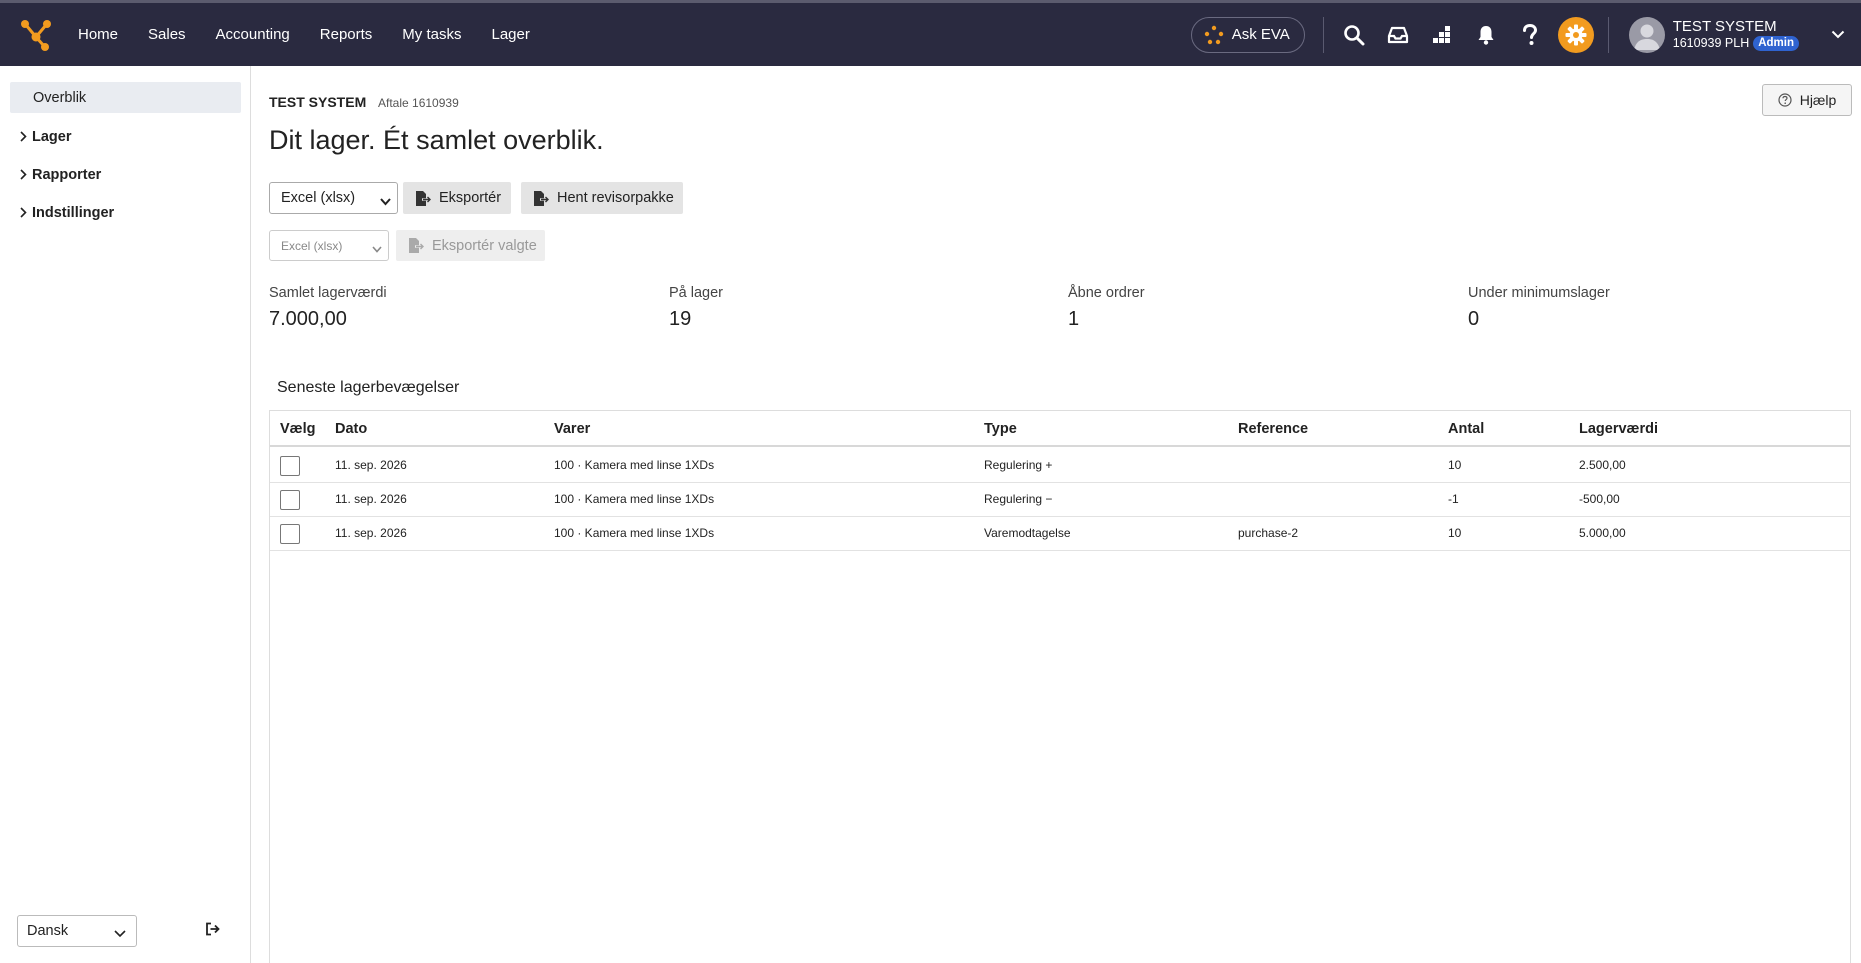 This screenshot has height=963, width=1861. Describe the element at coordinates (351, 429) in the screenshot. I see `column-header-date: Dato` at that location.